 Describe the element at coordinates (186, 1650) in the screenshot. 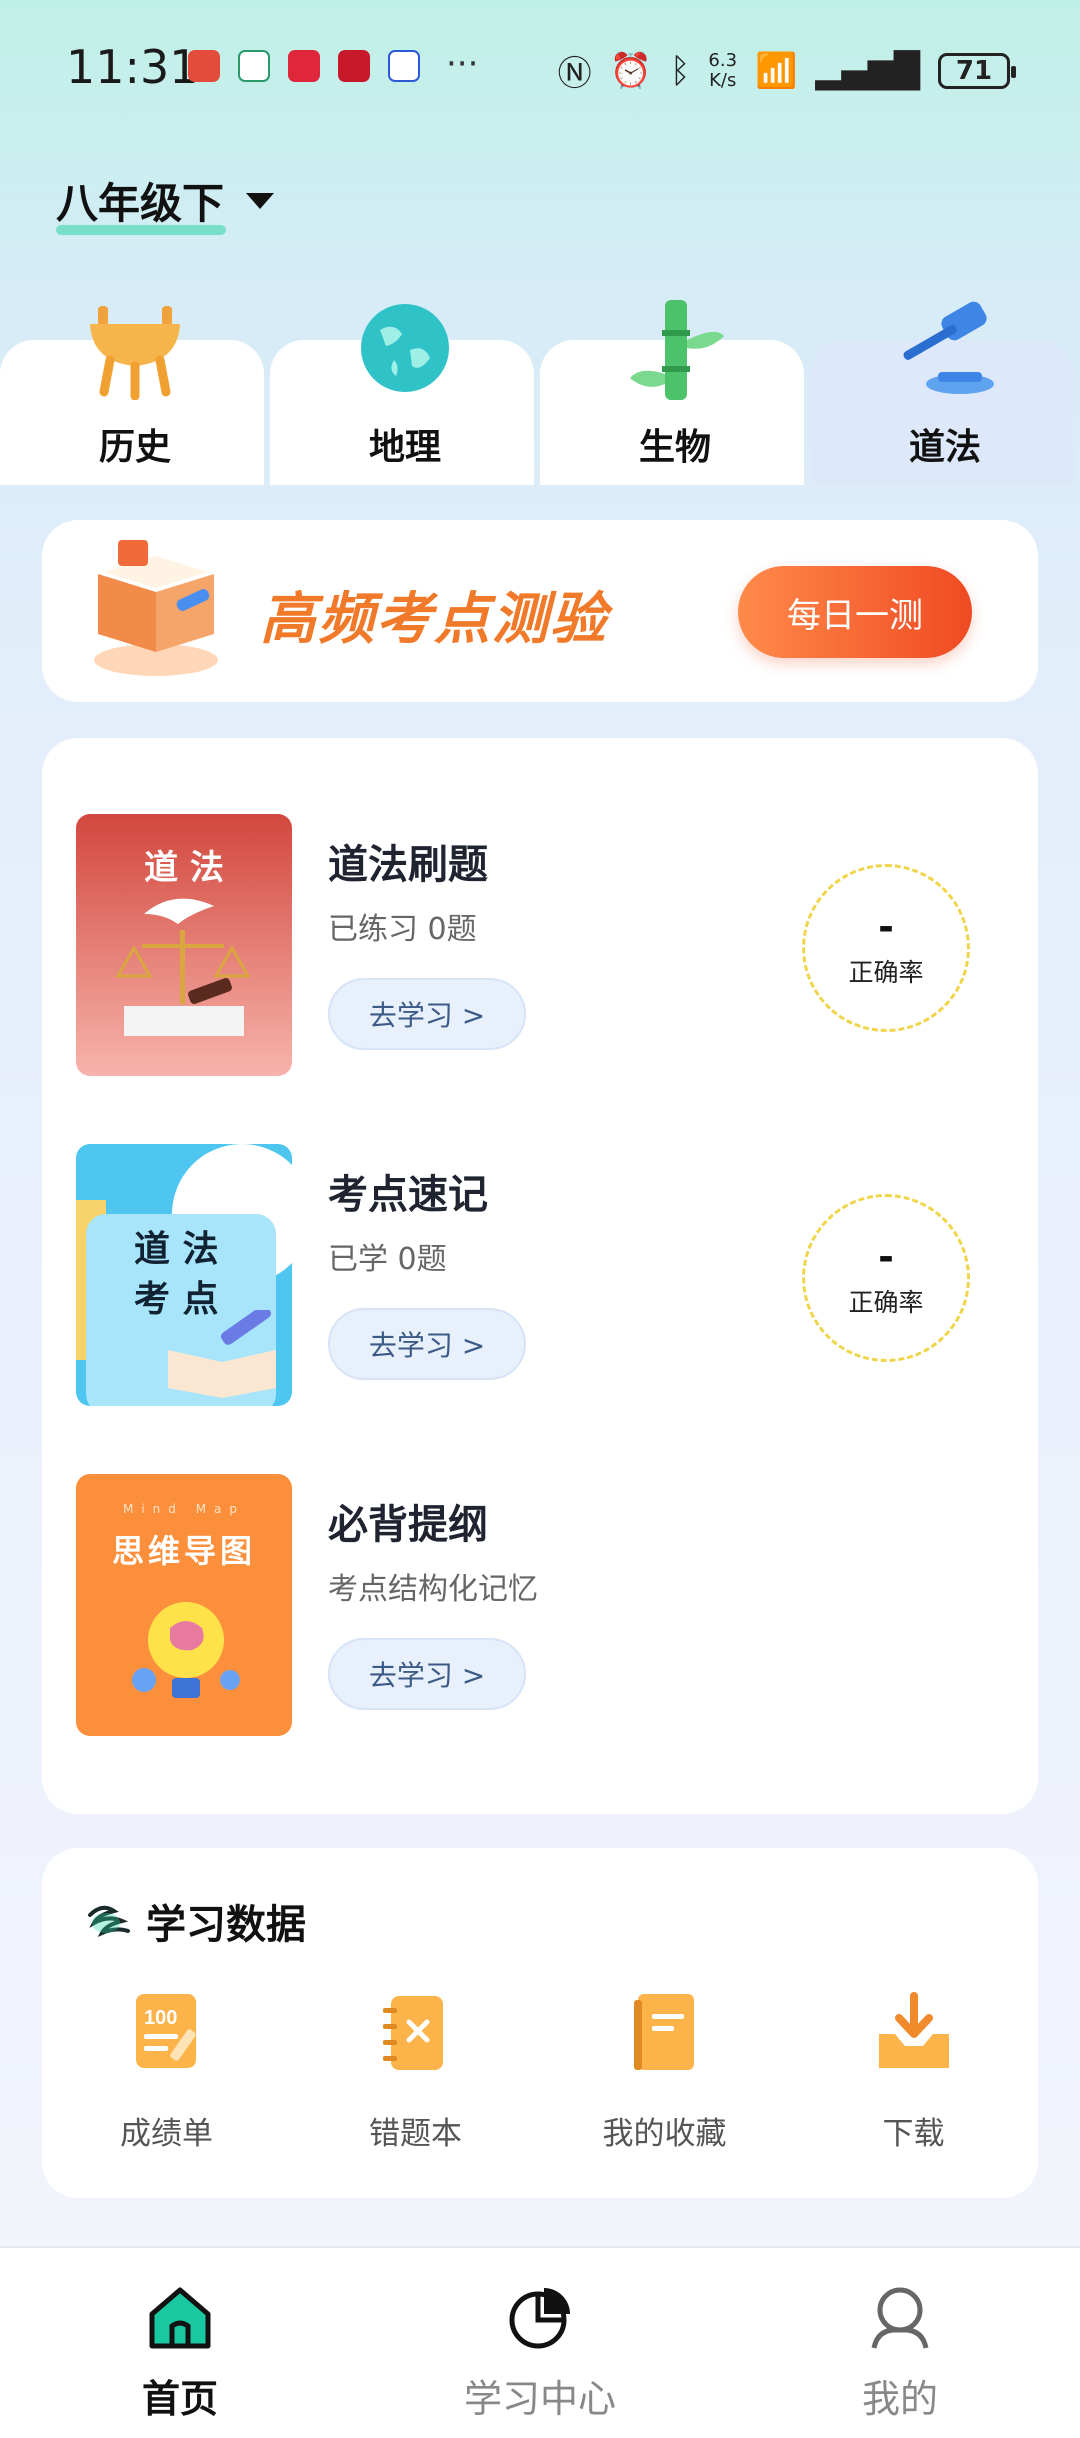

I see `lightbulb-brain-icon` at that location.